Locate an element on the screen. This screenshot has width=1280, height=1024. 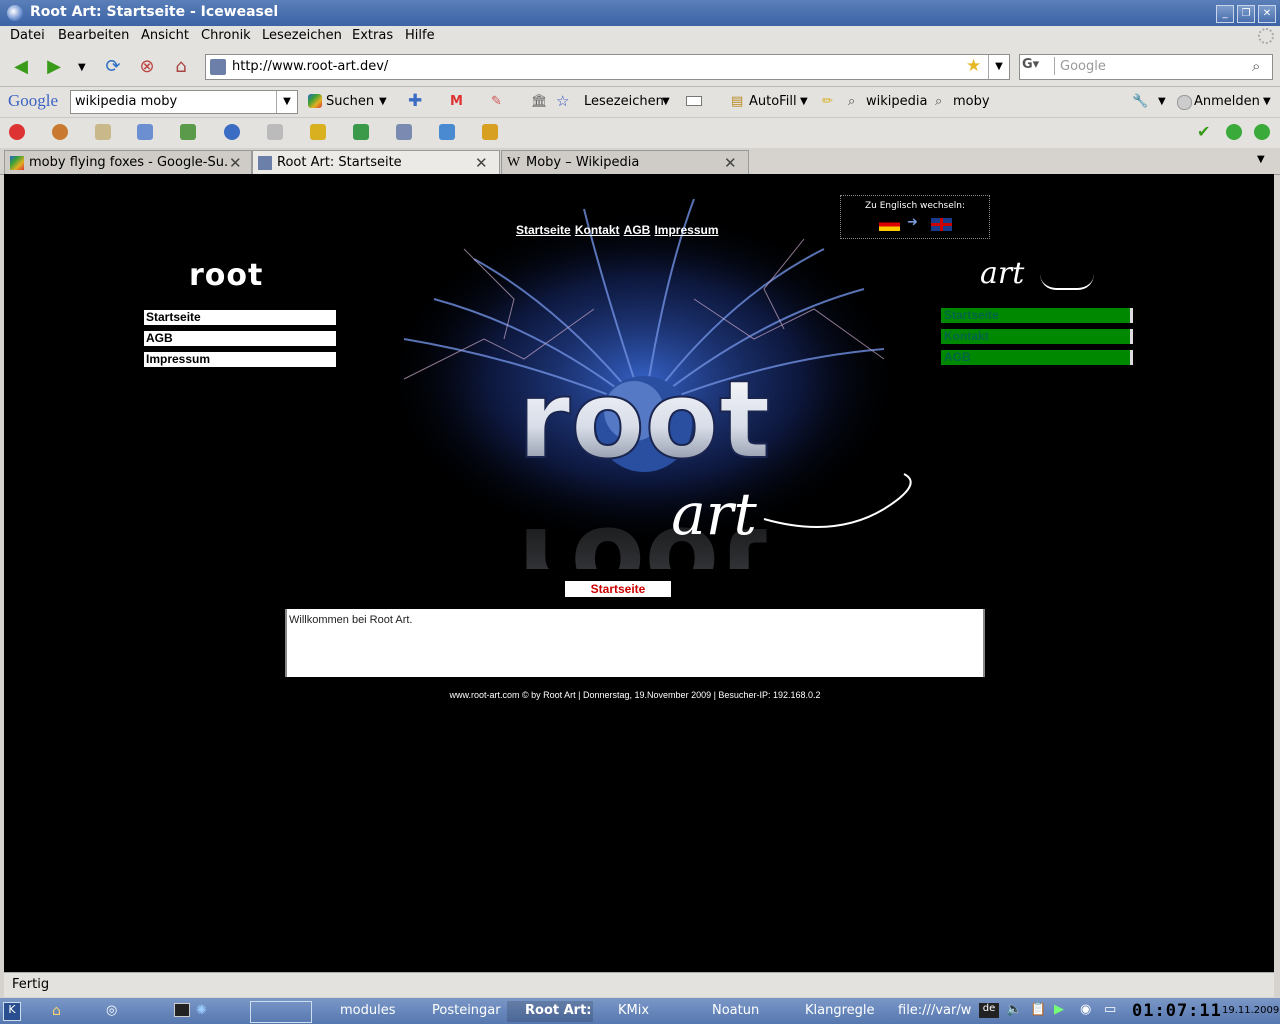
information-icon is located at coordinates (232, 132).